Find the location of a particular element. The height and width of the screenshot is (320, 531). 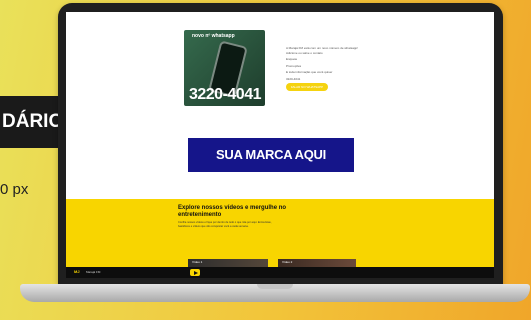

laptop-base is located at coordinates (275, 293).